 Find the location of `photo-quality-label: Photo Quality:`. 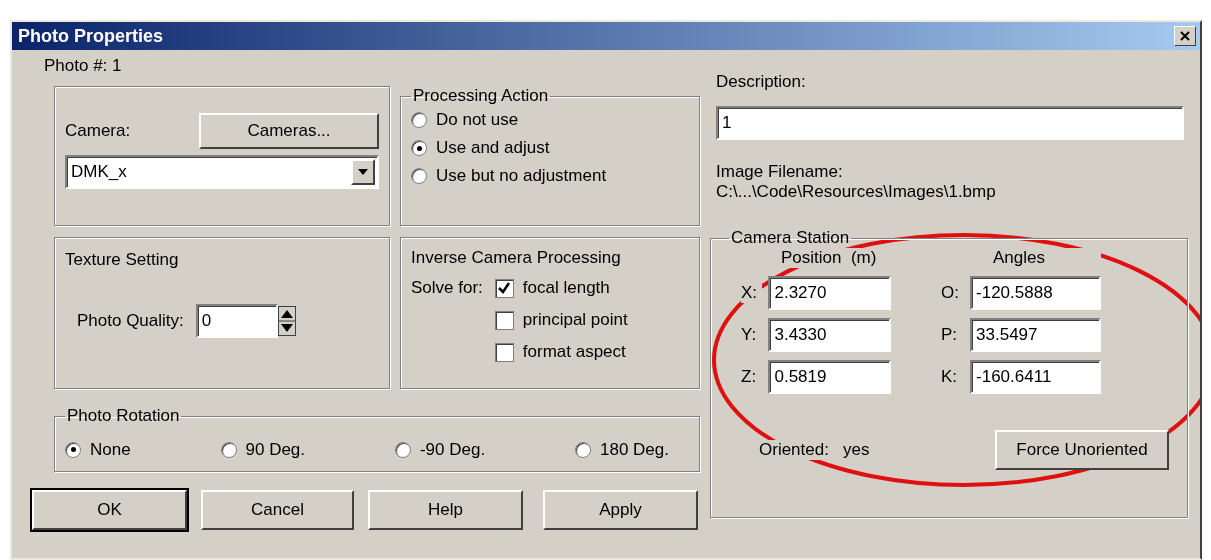

photo-quality-label: Photo Quality: is located at coordinates (130, 321).